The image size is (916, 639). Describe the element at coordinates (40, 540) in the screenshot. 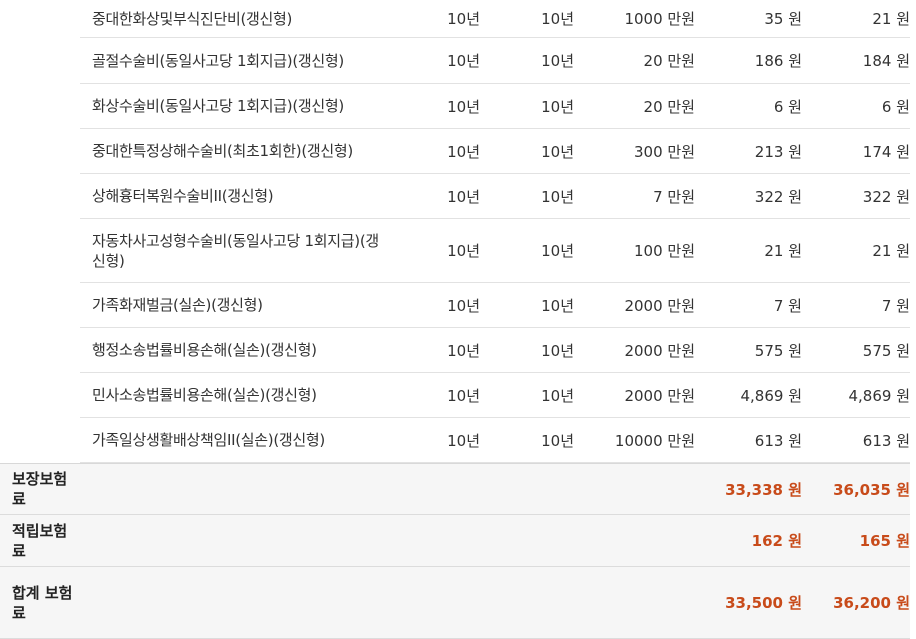

I see `summary-label: 적립보험료` at that location.